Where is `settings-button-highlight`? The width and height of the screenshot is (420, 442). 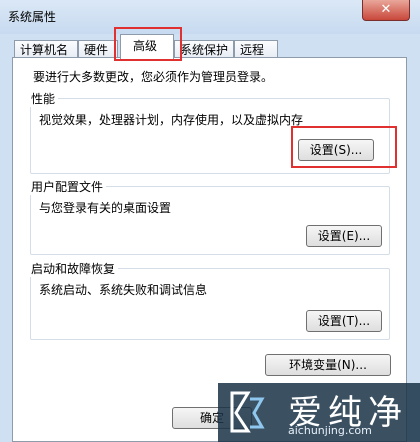 settings-button-highlight is located at coordinates (344, 147).